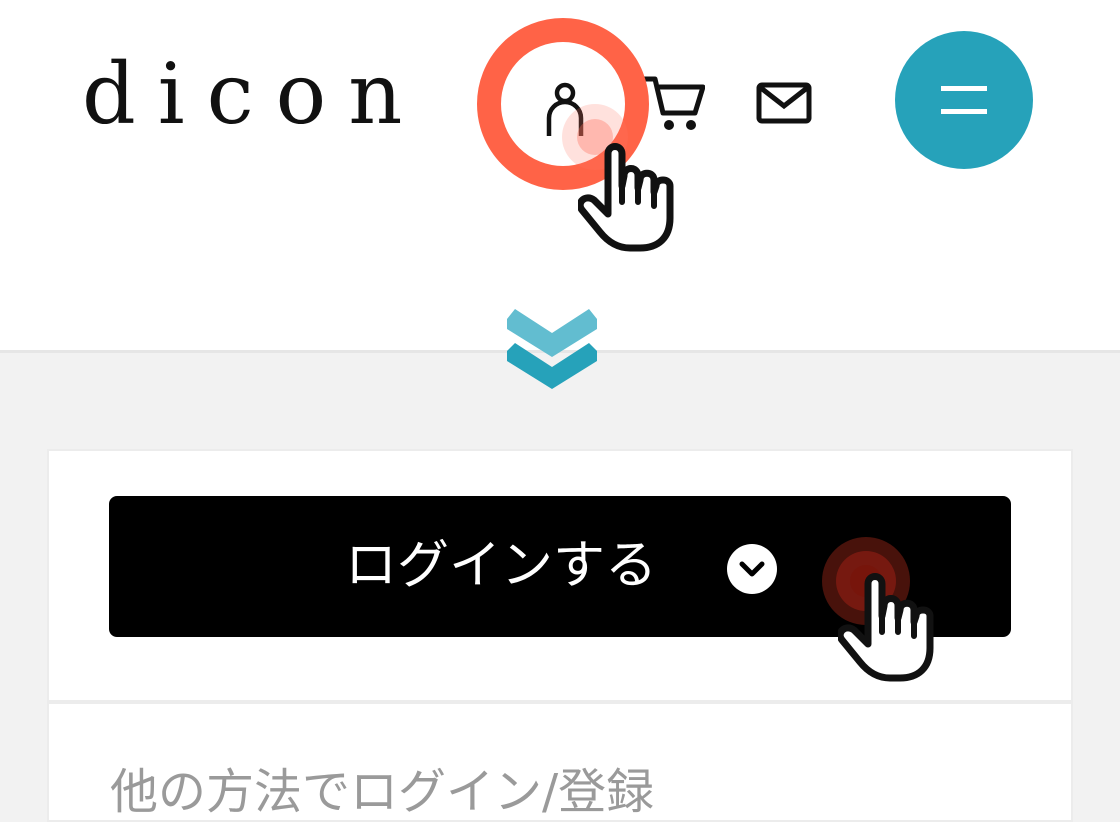 Image resolution: width=1120 pixels, height=822 pixels. I want to click on site-logo: dicon, so click(253, 94).